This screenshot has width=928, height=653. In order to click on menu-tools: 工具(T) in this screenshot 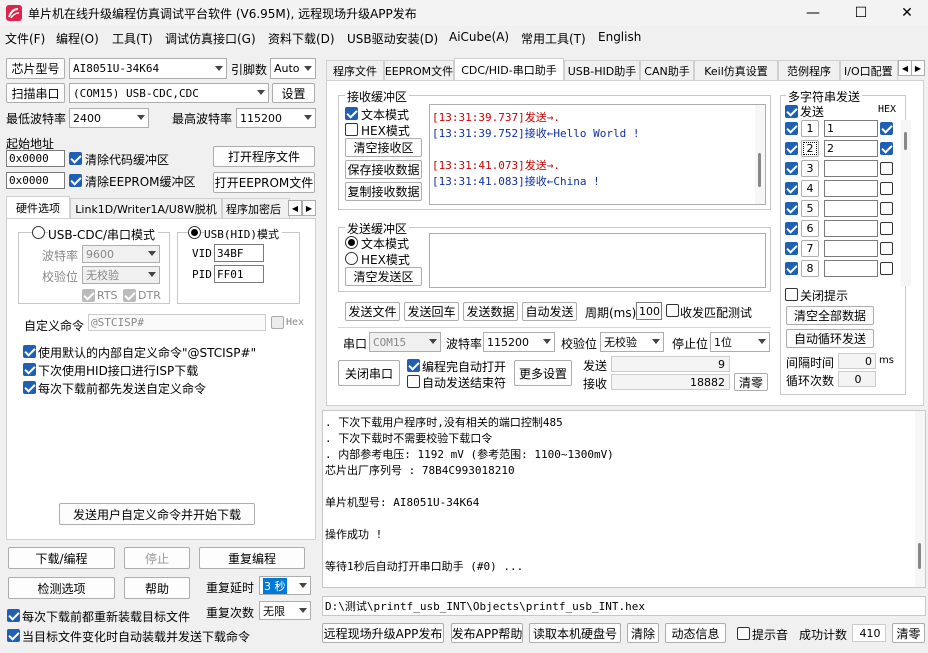, I will do `click(132, 38)`.